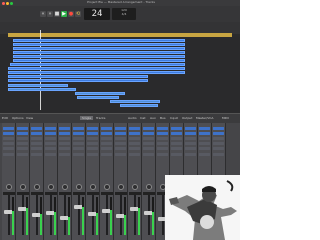 This screenshot has width=320, height=240. What do you see at coordinates (11, 3) in the screenshot?
I see `zoom-dot-icon` at bounding box center [11, 3].